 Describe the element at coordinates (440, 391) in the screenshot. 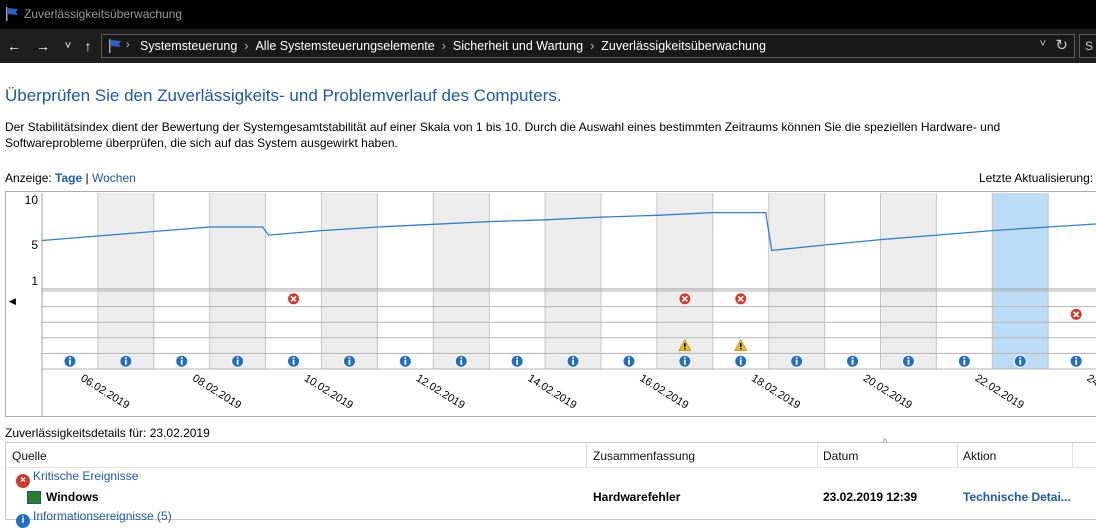

I see `date-tick-label: 12.02.2019` at that location.